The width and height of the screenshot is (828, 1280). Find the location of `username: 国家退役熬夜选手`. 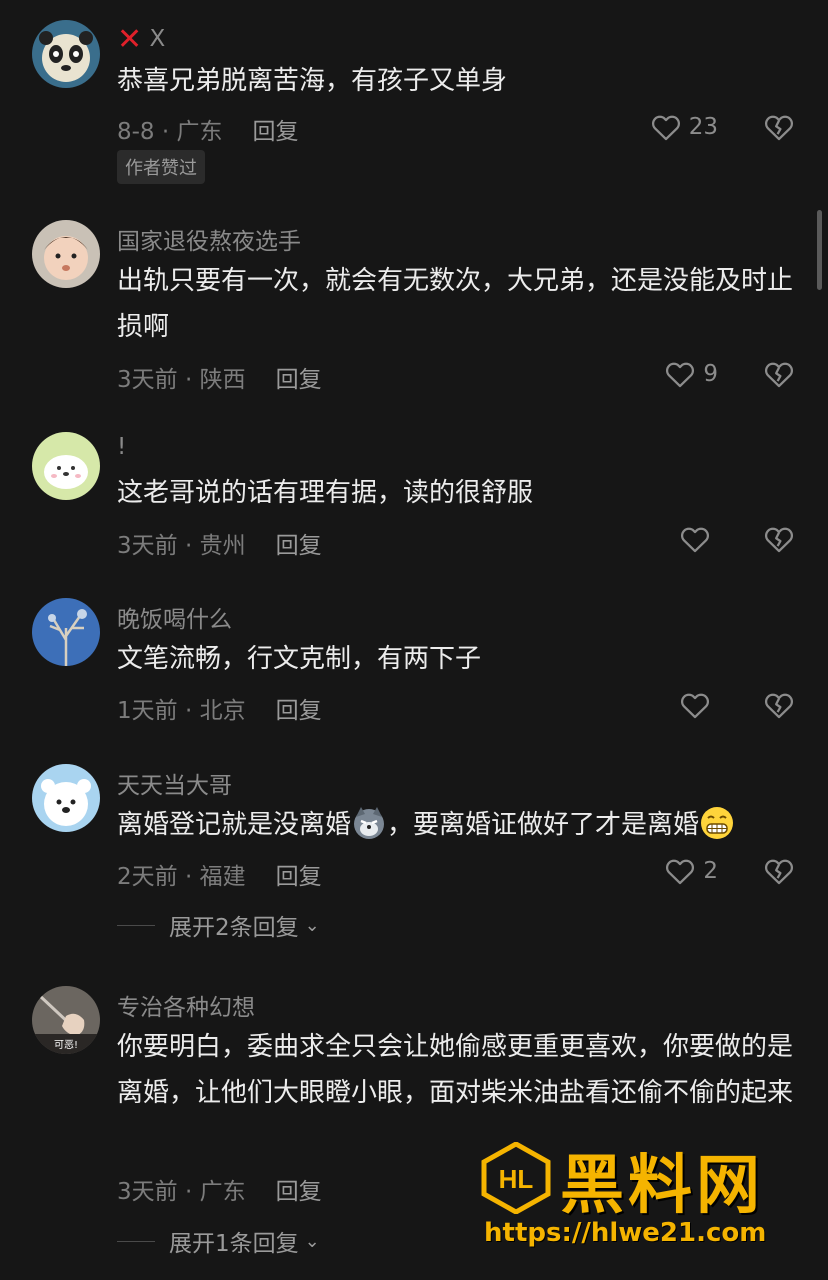

username: 国家退役熬夜选手 is located at coordinates (209, 239).